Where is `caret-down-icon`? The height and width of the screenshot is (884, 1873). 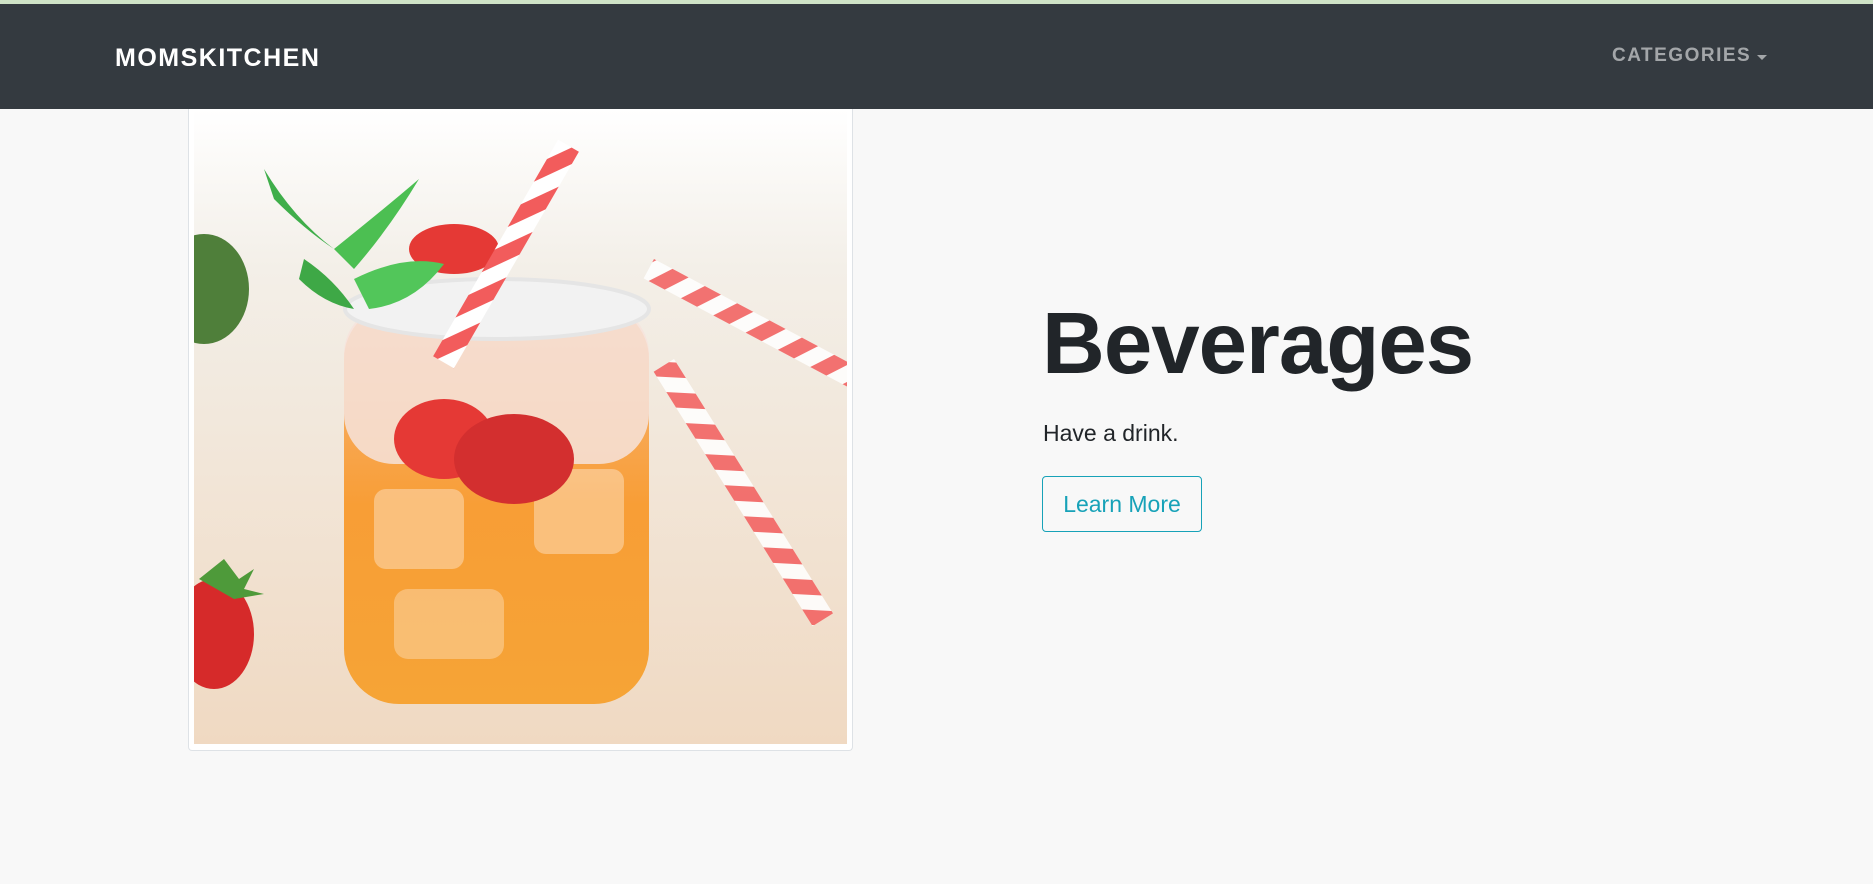 caret-down-icon is located at coordinates (1762, 57).